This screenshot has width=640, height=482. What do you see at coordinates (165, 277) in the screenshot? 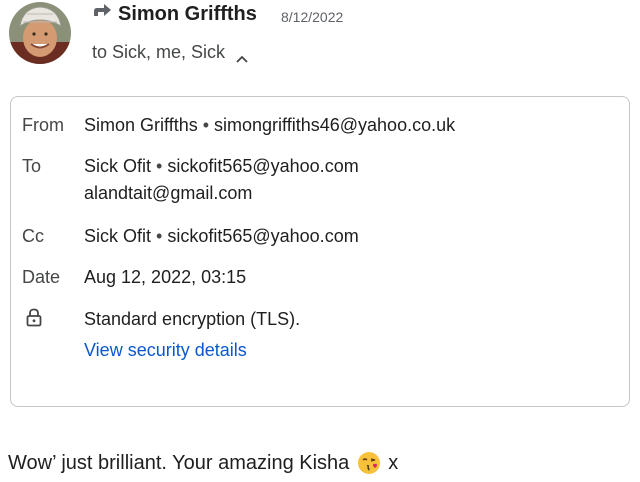
I see `date-value: Aug 12, 2022, 03:15` at bounding box center [165, 277].